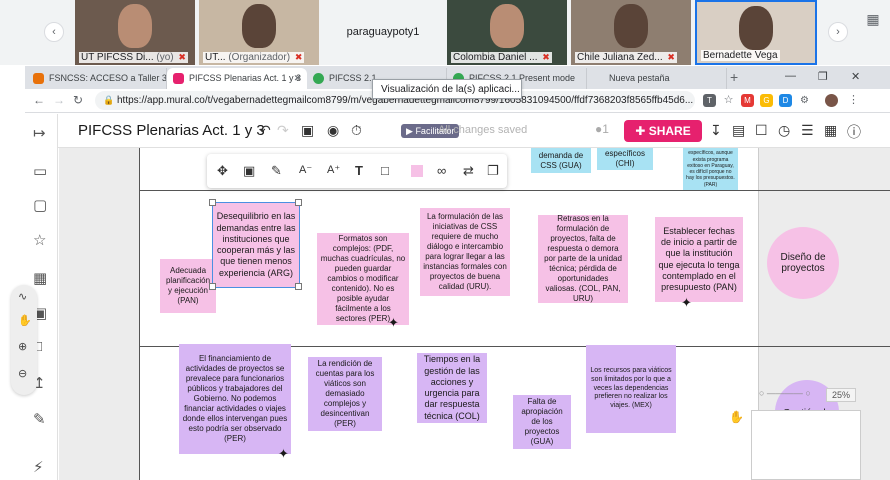 The image size is (890, 480). Describe the element at coordinates (265, 130) in the screenshot. I see `undo-icon: ↶` at that location.